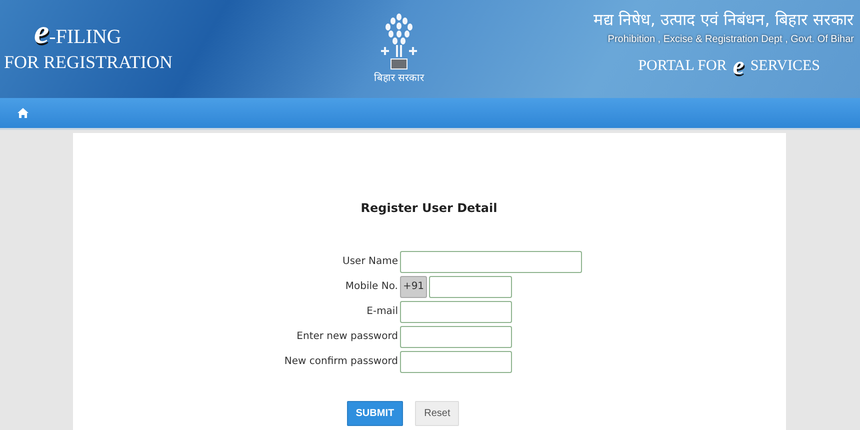 This screenshot has height=430, width=860. Describe the element at coordinates (89, 62) in the screenshot. I see `logo-subtitle: FOR REGISTRATION` at that location.